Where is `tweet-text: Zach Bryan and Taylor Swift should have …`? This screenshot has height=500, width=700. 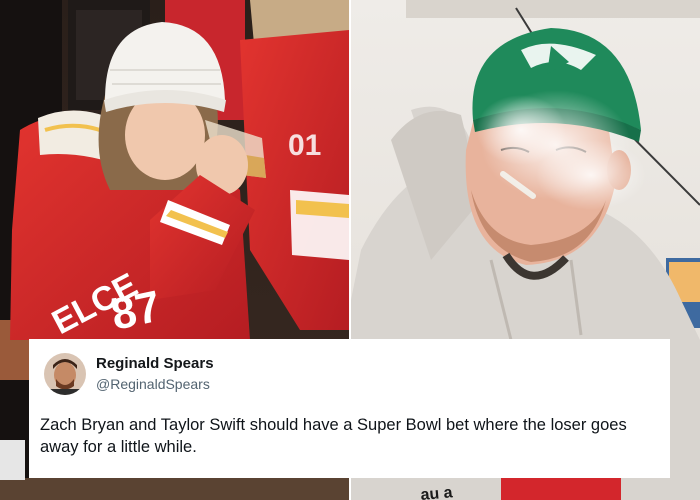 tweet-text: Zach Bryan and Taylor Swift should have … is located at coordinates (333, 436).